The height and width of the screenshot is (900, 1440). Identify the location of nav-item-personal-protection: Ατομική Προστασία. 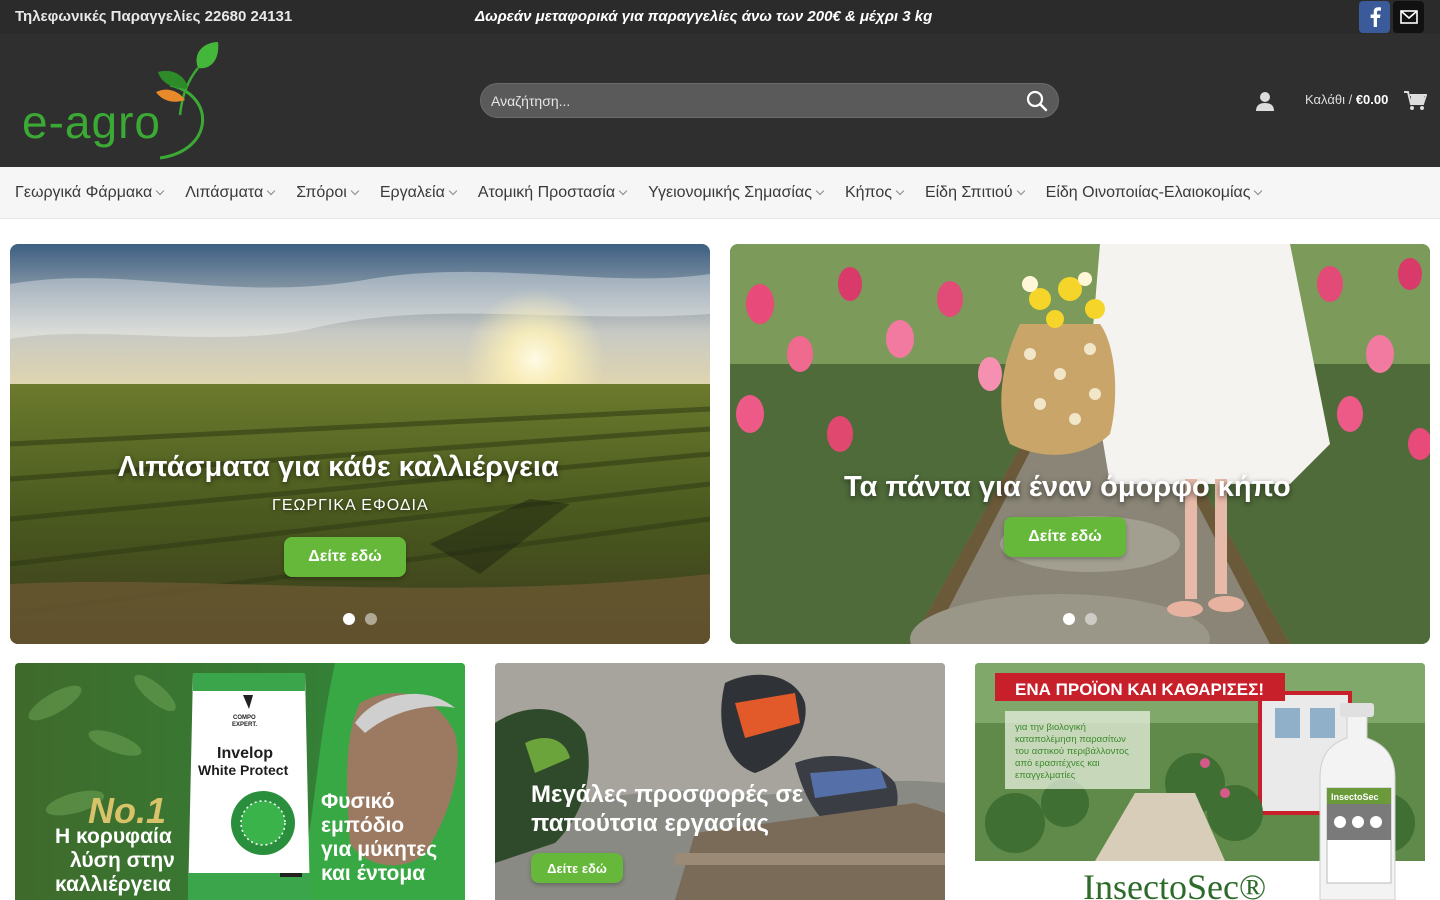
(553, 193).